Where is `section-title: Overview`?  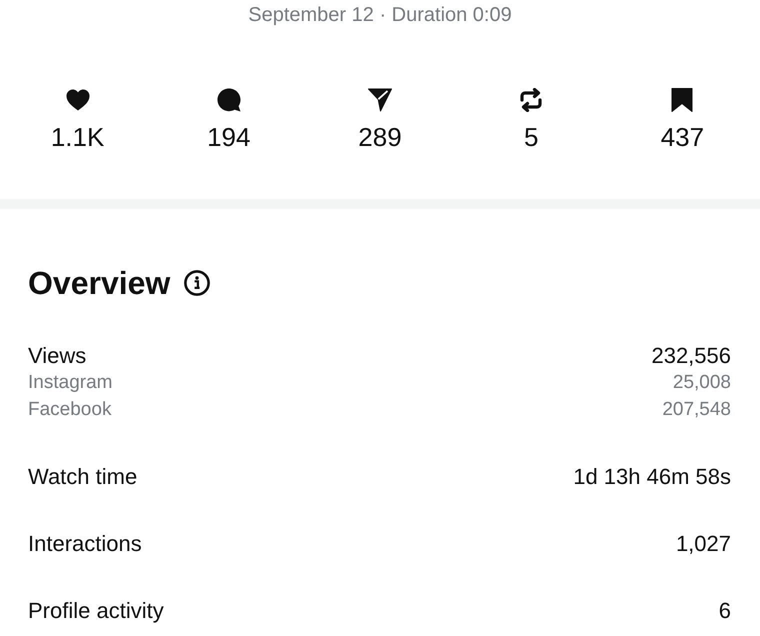 section-title: Overview is located at coordinates (99, 283).